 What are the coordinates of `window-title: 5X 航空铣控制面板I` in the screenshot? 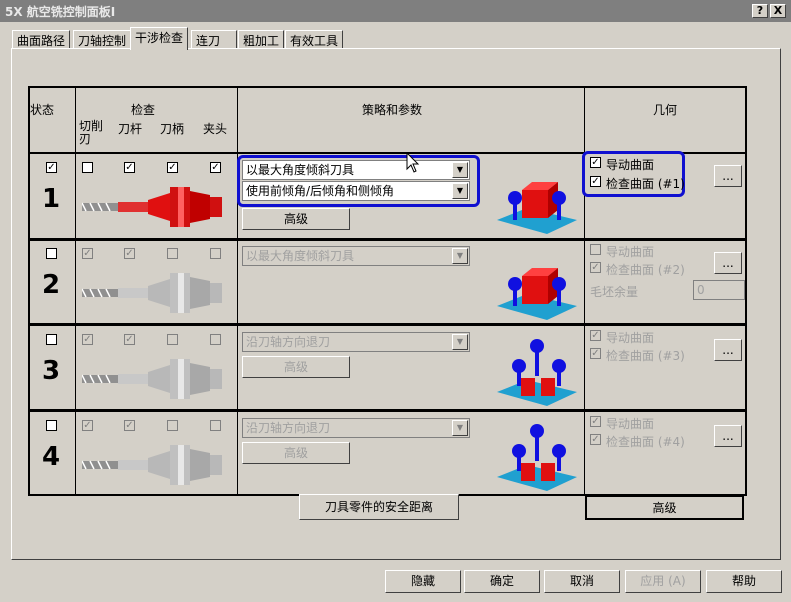 It's located at (60, 12).